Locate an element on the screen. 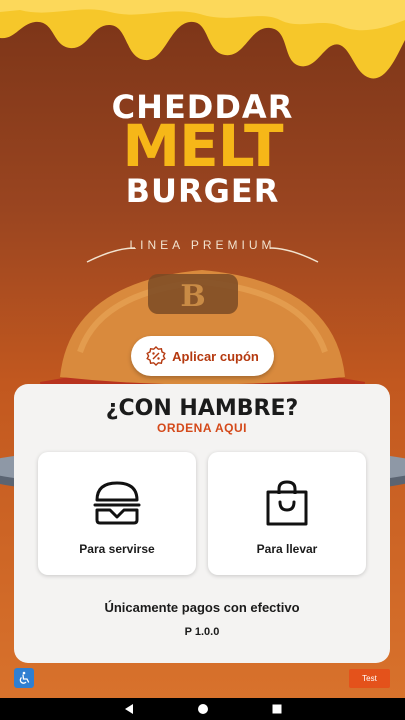 The width and height of the screenshot is (405, 720). dine-in-option: Para servirse is located at coordinates (117, 513).